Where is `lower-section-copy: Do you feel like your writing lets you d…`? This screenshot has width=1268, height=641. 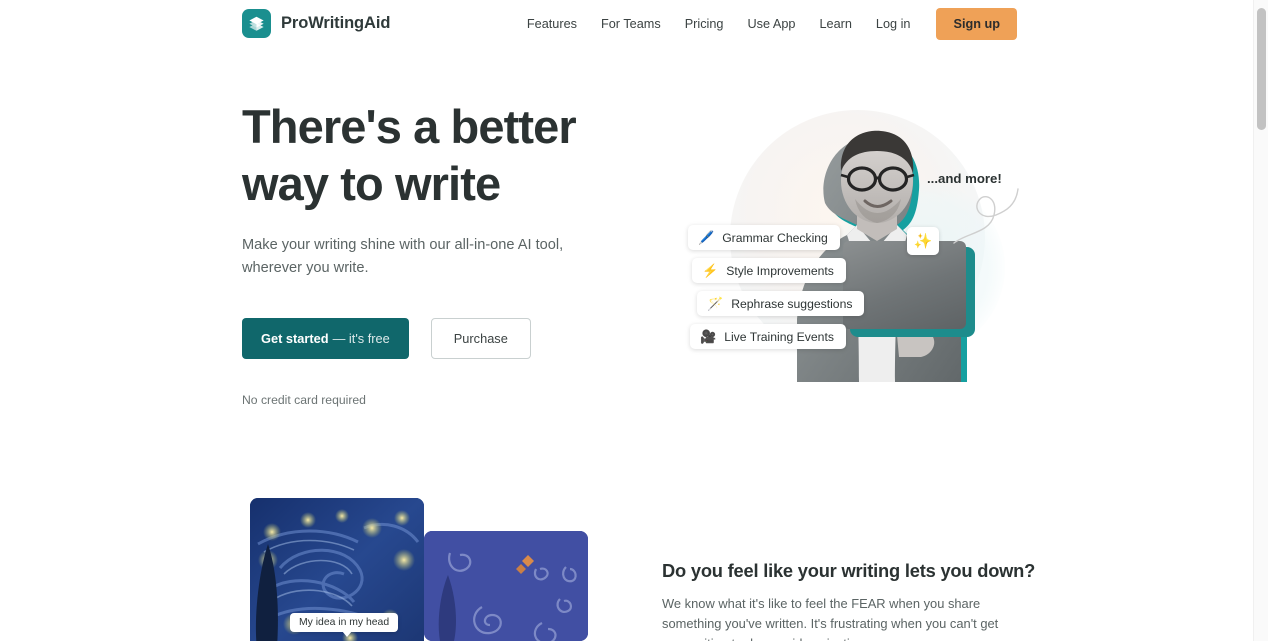
lower-section-copy: Do you feel like your writing lets you d… is located at coordinates (849, 600).